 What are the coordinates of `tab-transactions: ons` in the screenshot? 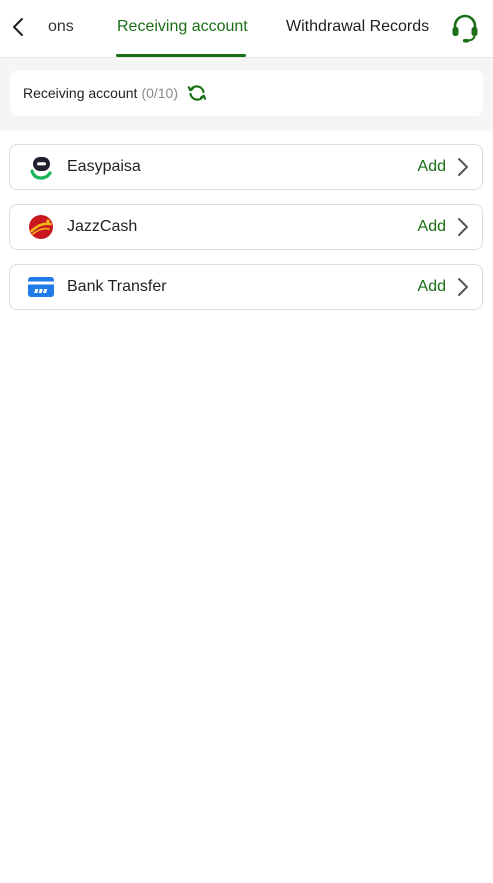 It's located at (61, 27).